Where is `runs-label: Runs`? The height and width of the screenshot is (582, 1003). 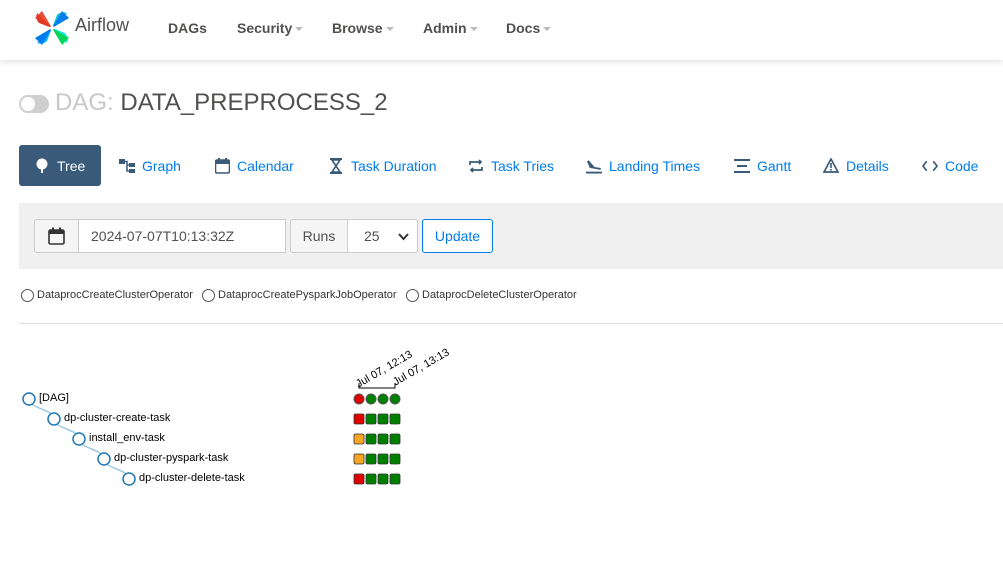 runs-label: Runs is located at coordinates (319, 236).